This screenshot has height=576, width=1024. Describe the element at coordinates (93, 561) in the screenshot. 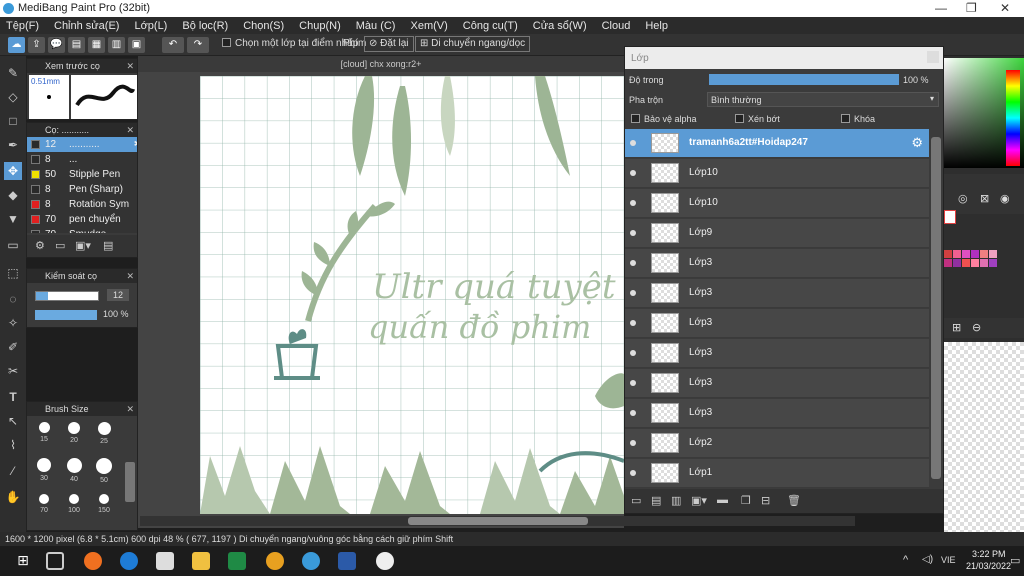

I see `firefox-icon` at that location.